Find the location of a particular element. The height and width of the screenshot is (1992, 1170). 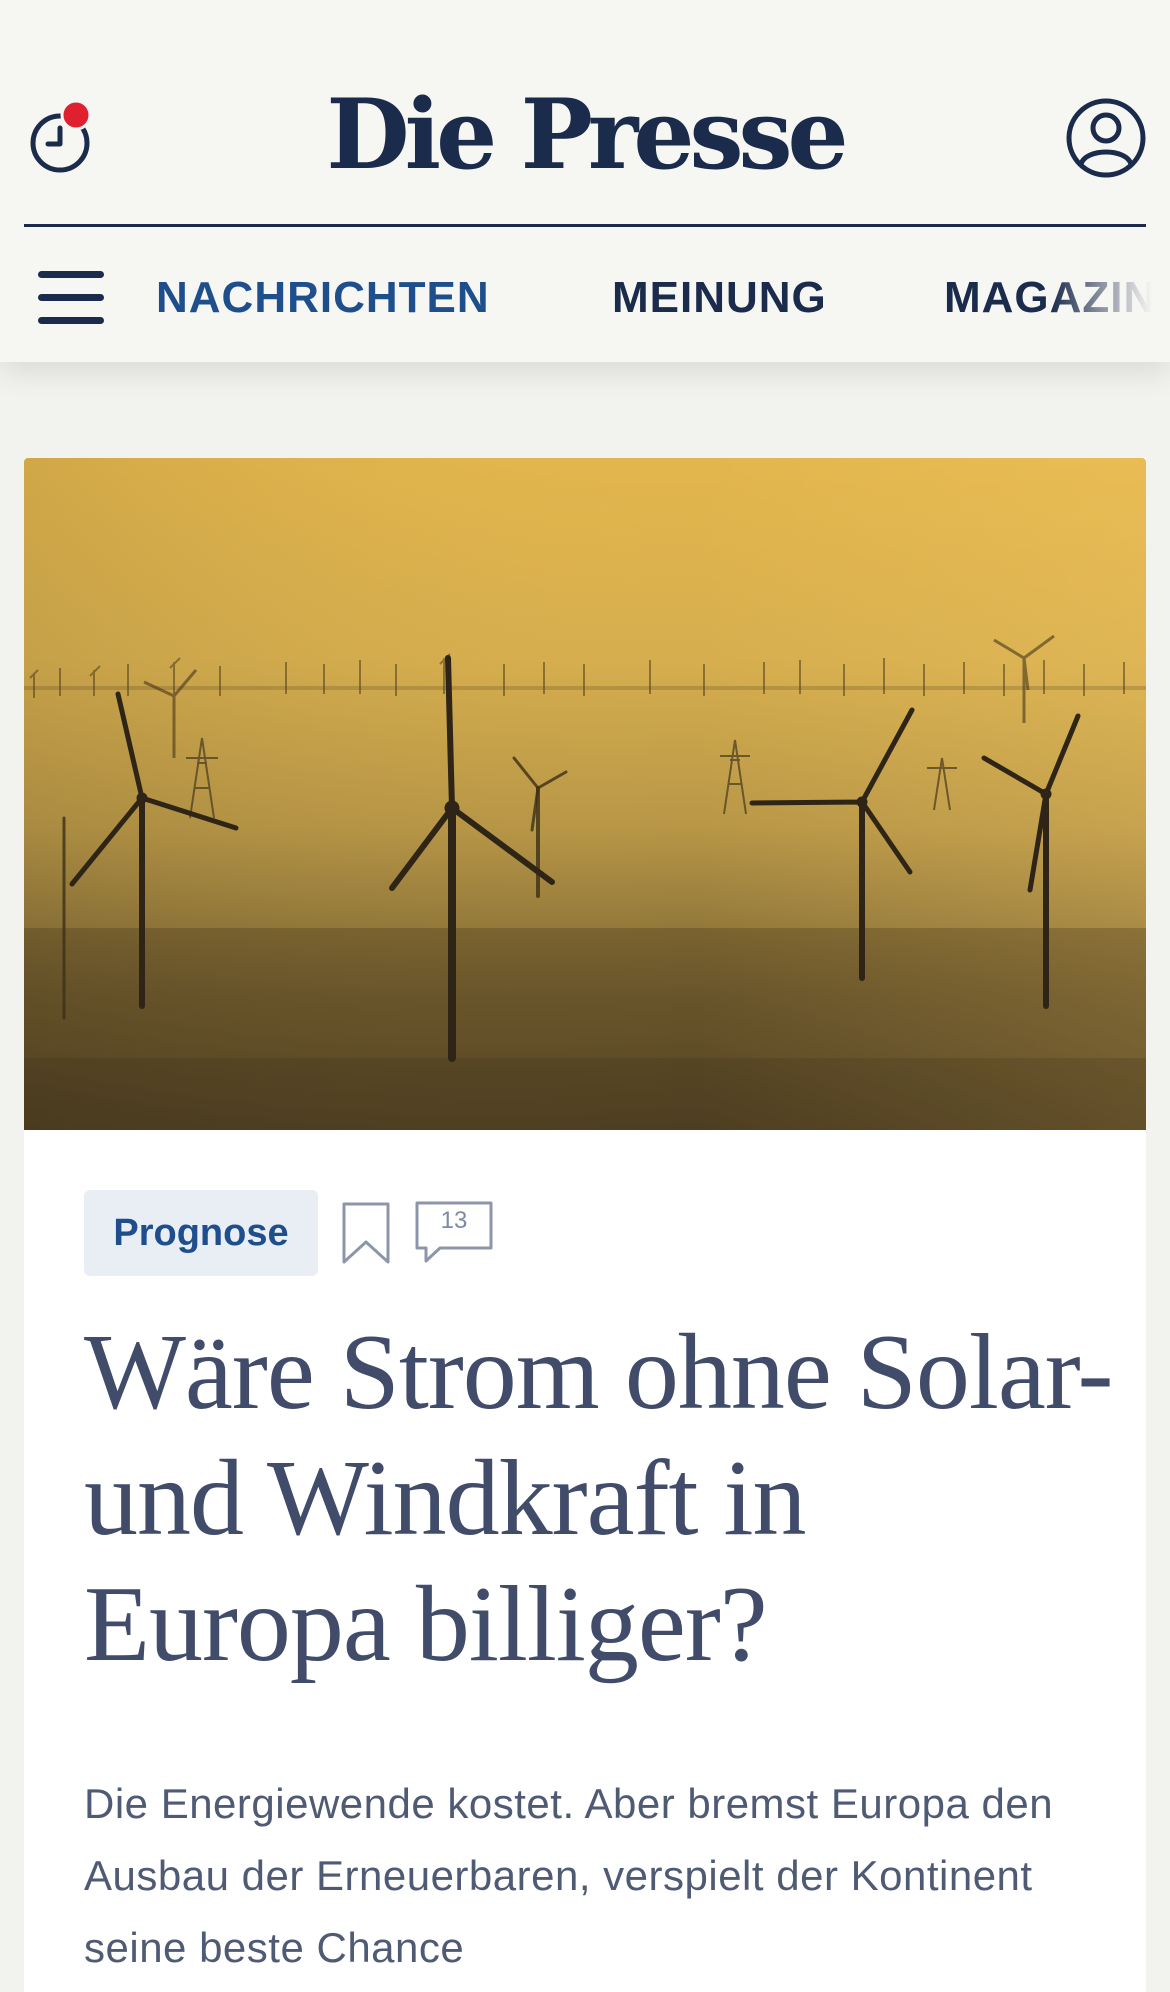

hamburger-menu-icon is located at coordinates (72, 299).